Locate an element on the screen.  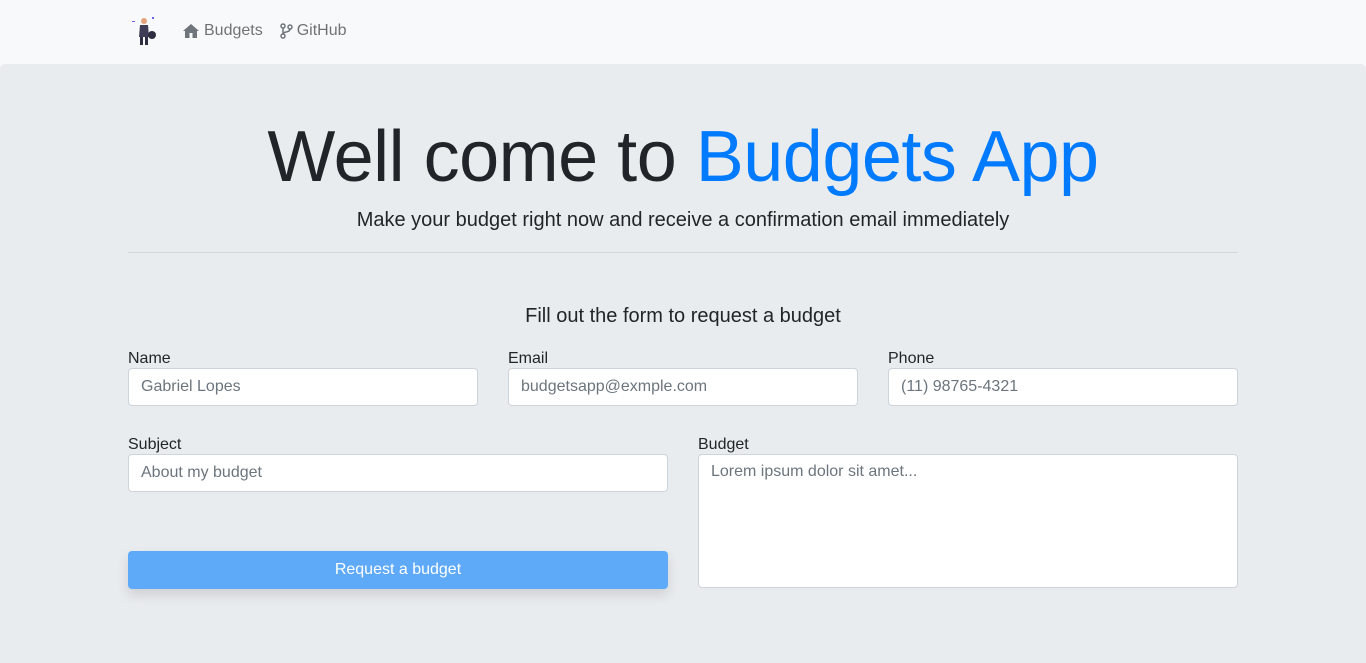
name-field: Name is located at coordinates (303, 377).